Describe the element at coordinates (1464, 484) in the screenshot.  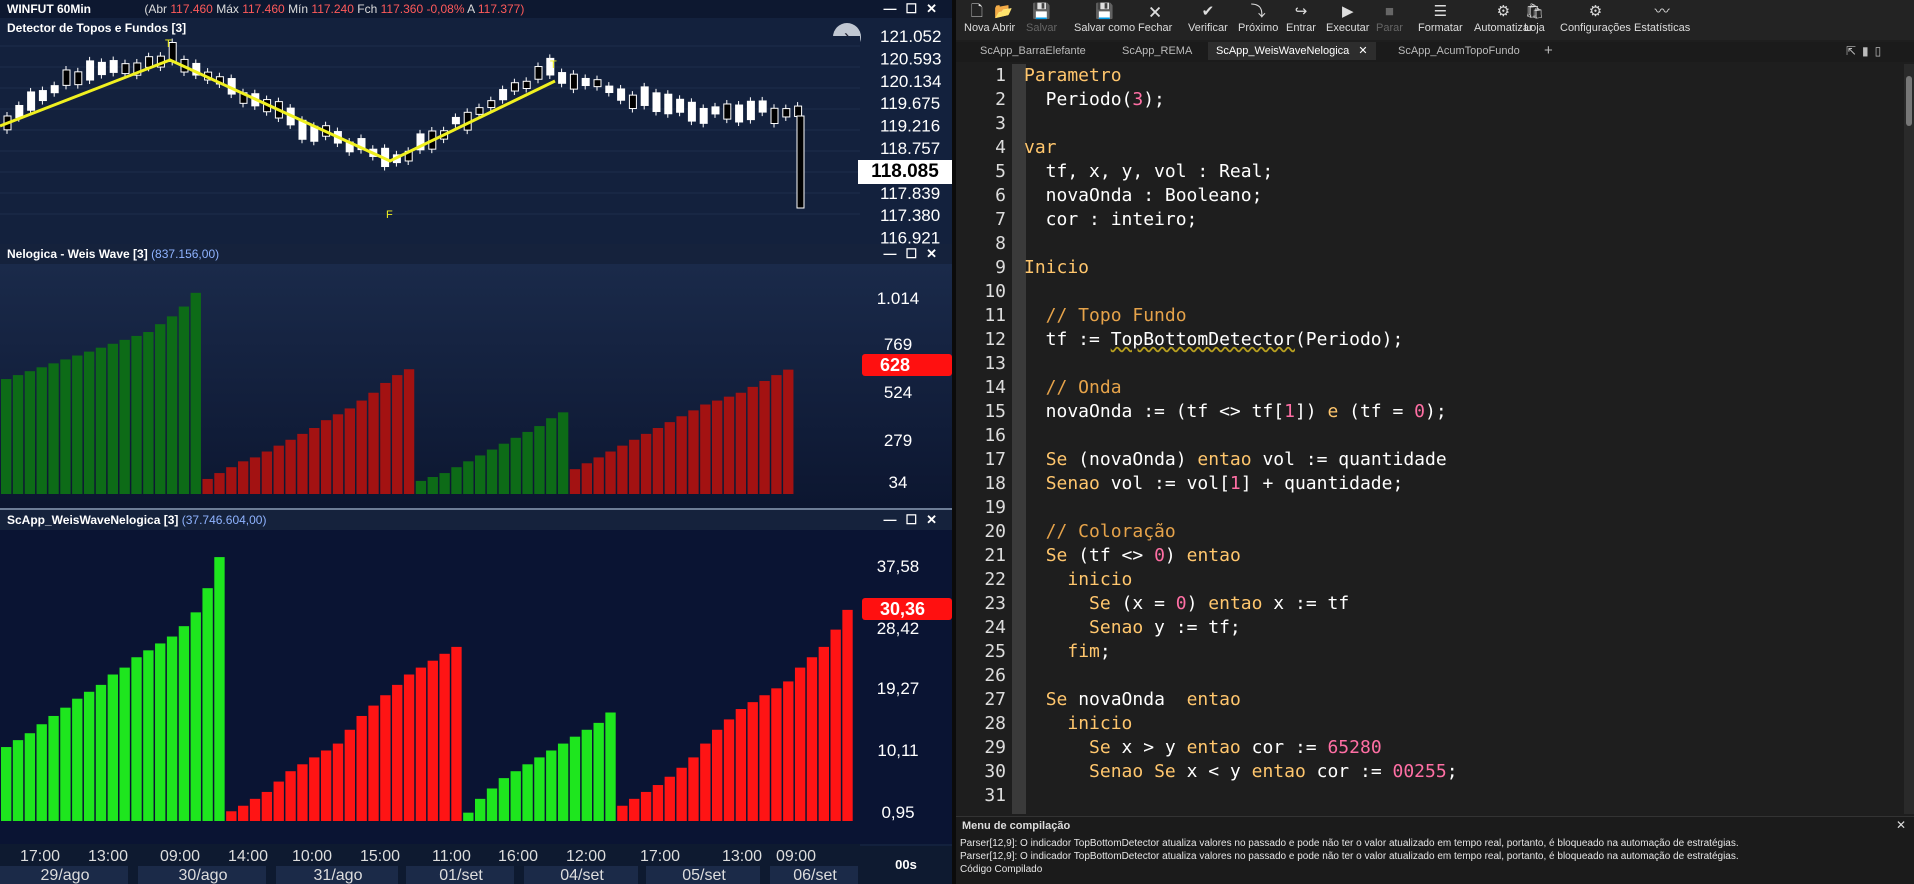
I see `code-line: Senao vol := vol[1] + quantidade;` at that location.